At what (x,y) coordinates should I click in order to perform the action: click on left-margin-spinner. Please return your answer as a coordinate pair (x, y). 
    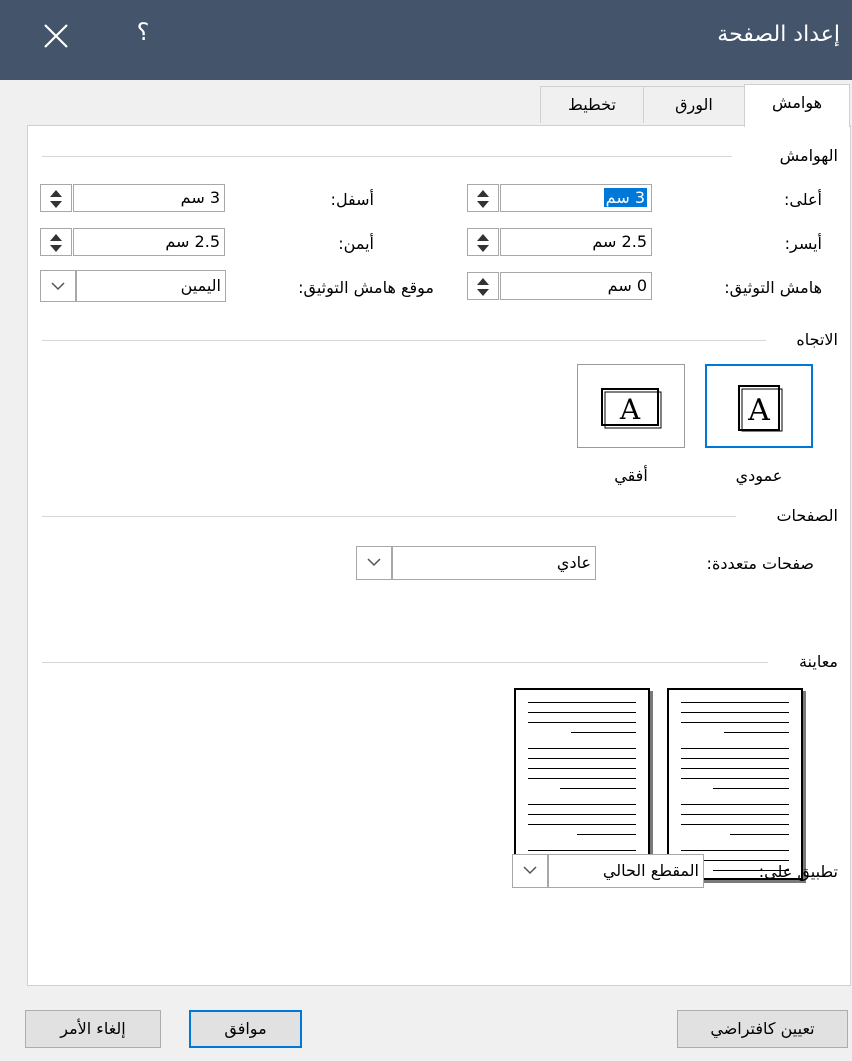
    Looking at the image, I should click on (483, 242).